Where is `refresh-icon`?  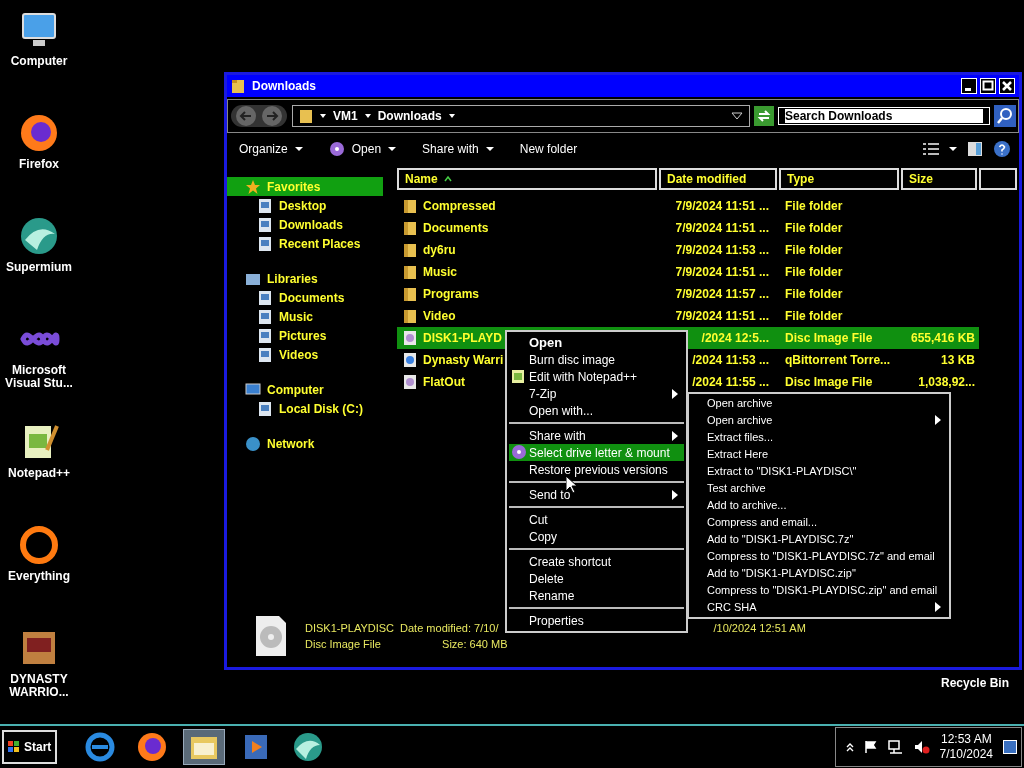
refresh-icon is located at coordinates (764, 116).